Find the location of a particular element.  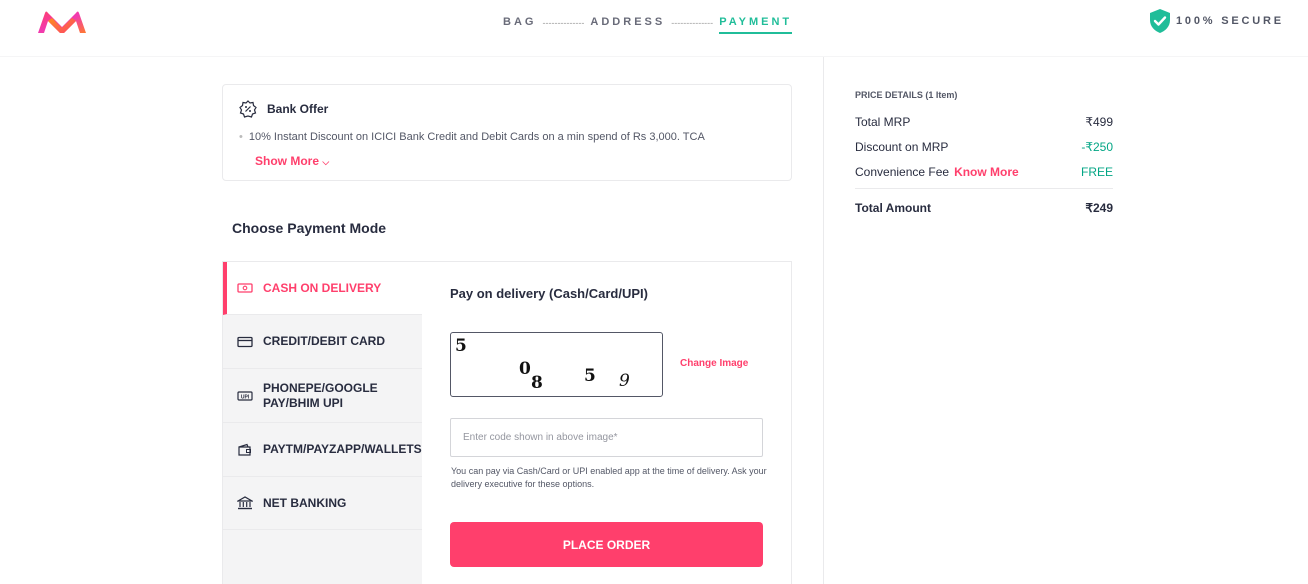

step-bag: BAG is located at coordinates (520, 22).